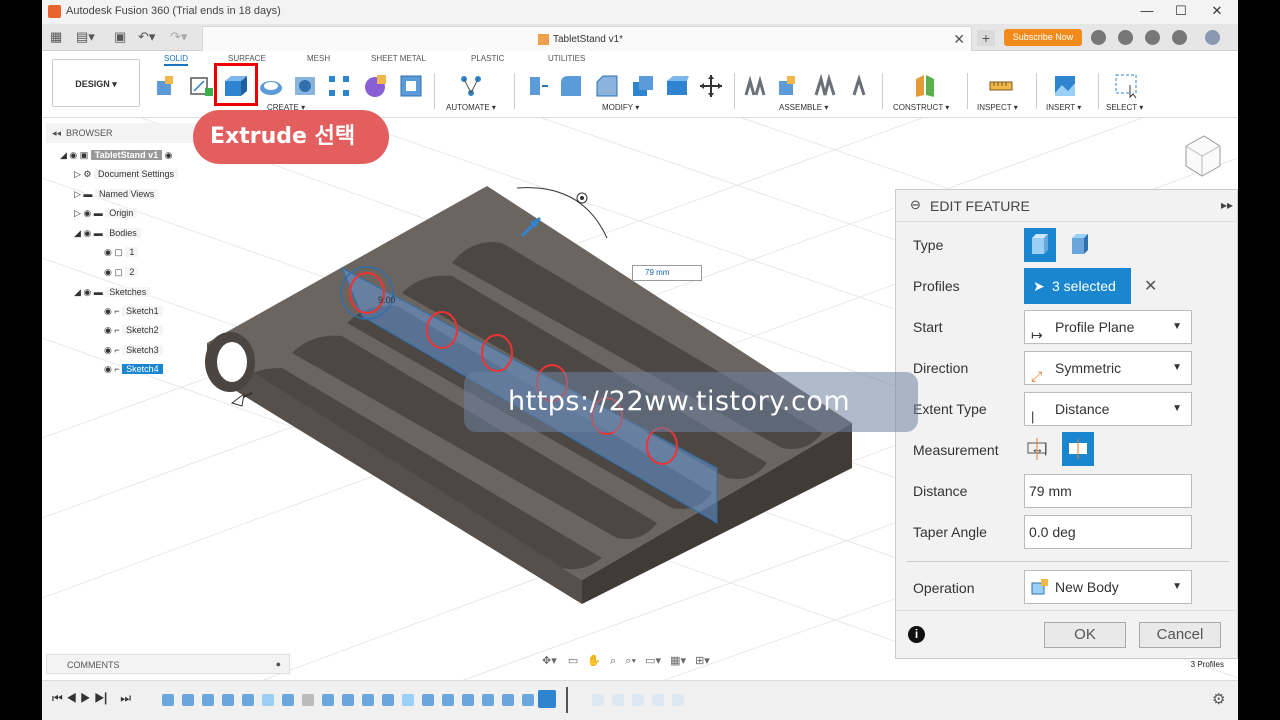  Describe the element at coordinates (571, 86) in the screenshot. I see `fillet-icon` at that location.